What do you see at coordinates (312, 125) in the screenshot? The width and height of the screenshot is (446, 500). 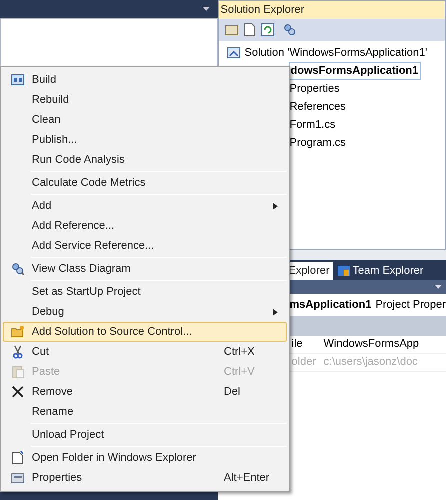 I see `tree-item: Form1.cs` at bounding box center [312, 125].